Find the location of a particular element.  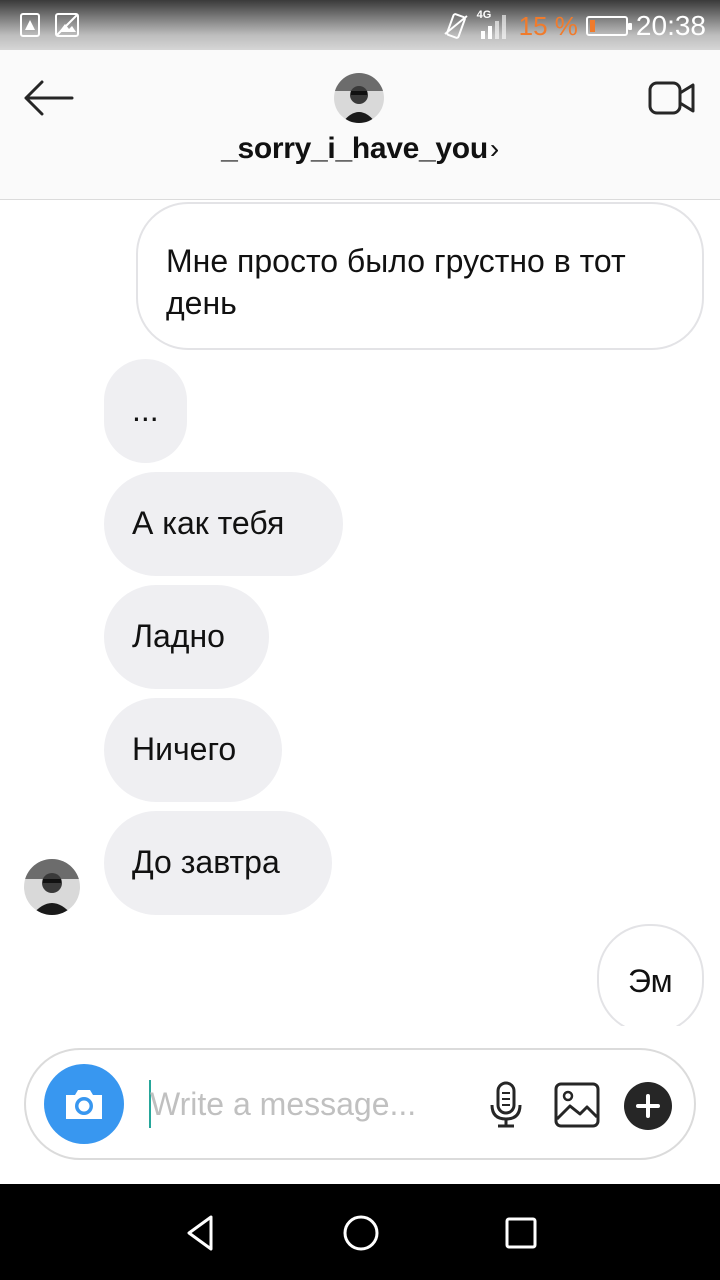

message-bubble-received: А как тебя is located at coordinates (223, 524).